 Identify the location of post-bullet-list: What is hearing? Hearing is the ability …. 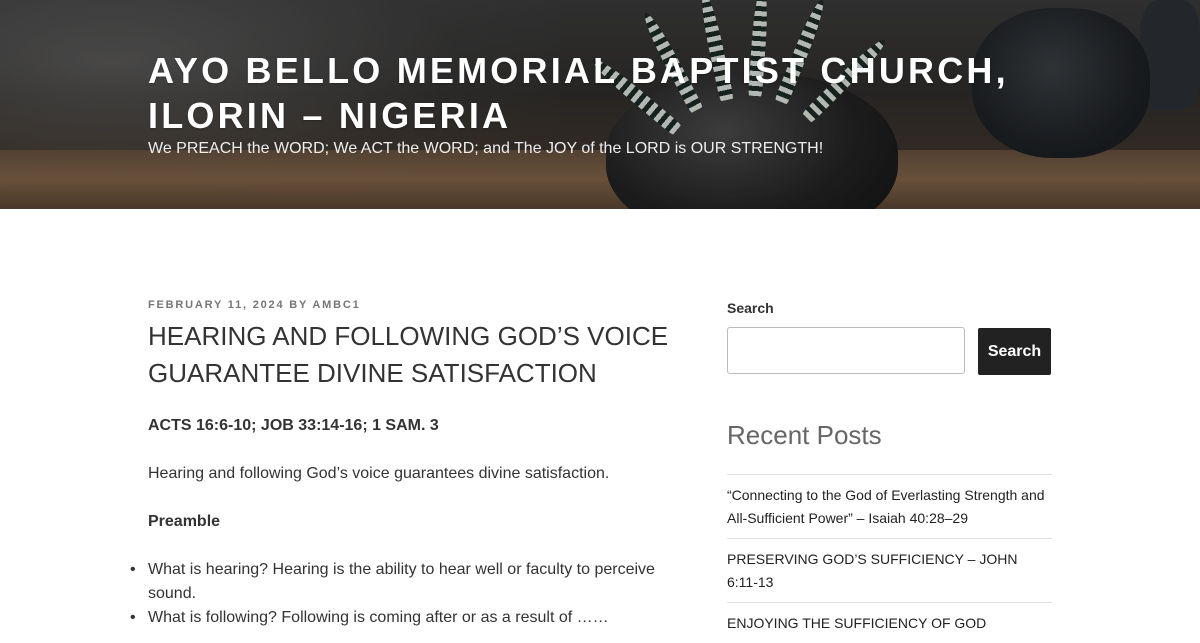
(404, 594).